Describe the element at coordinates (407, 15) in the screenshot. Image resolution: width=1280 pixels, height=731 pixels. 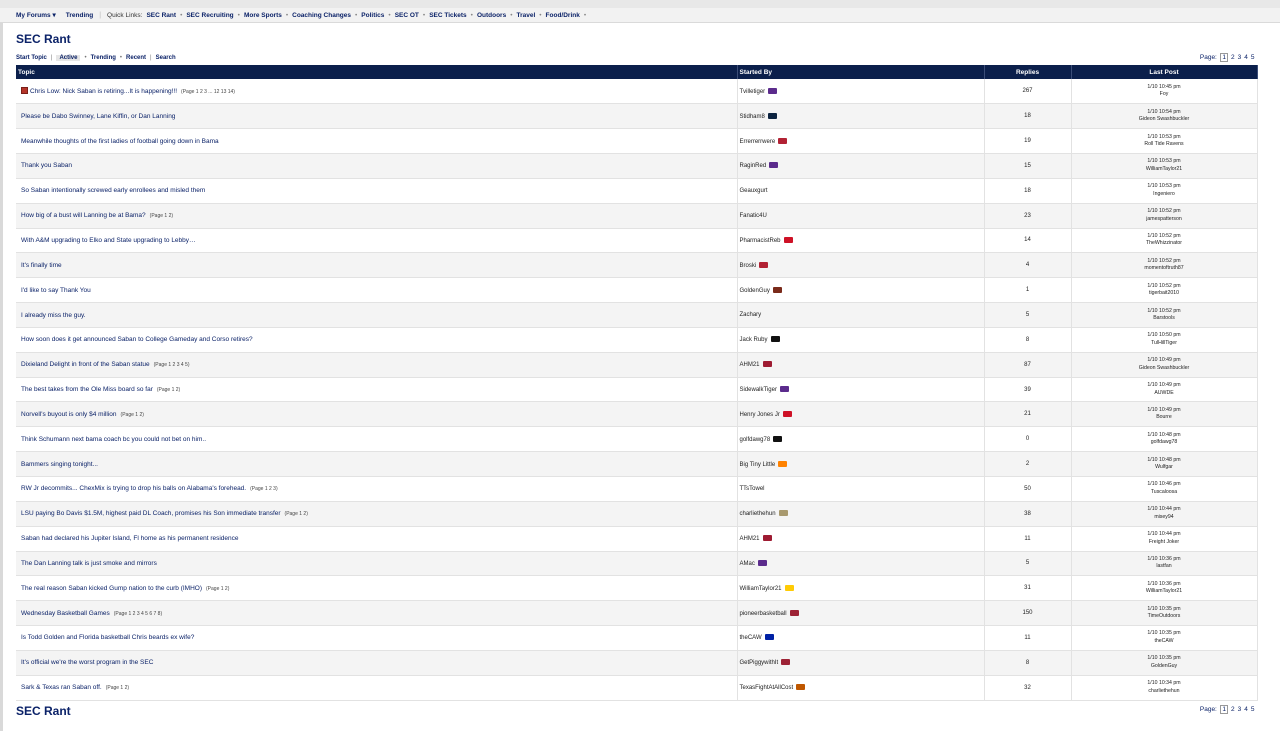
I see `quick-link: SEC OT` at that location.